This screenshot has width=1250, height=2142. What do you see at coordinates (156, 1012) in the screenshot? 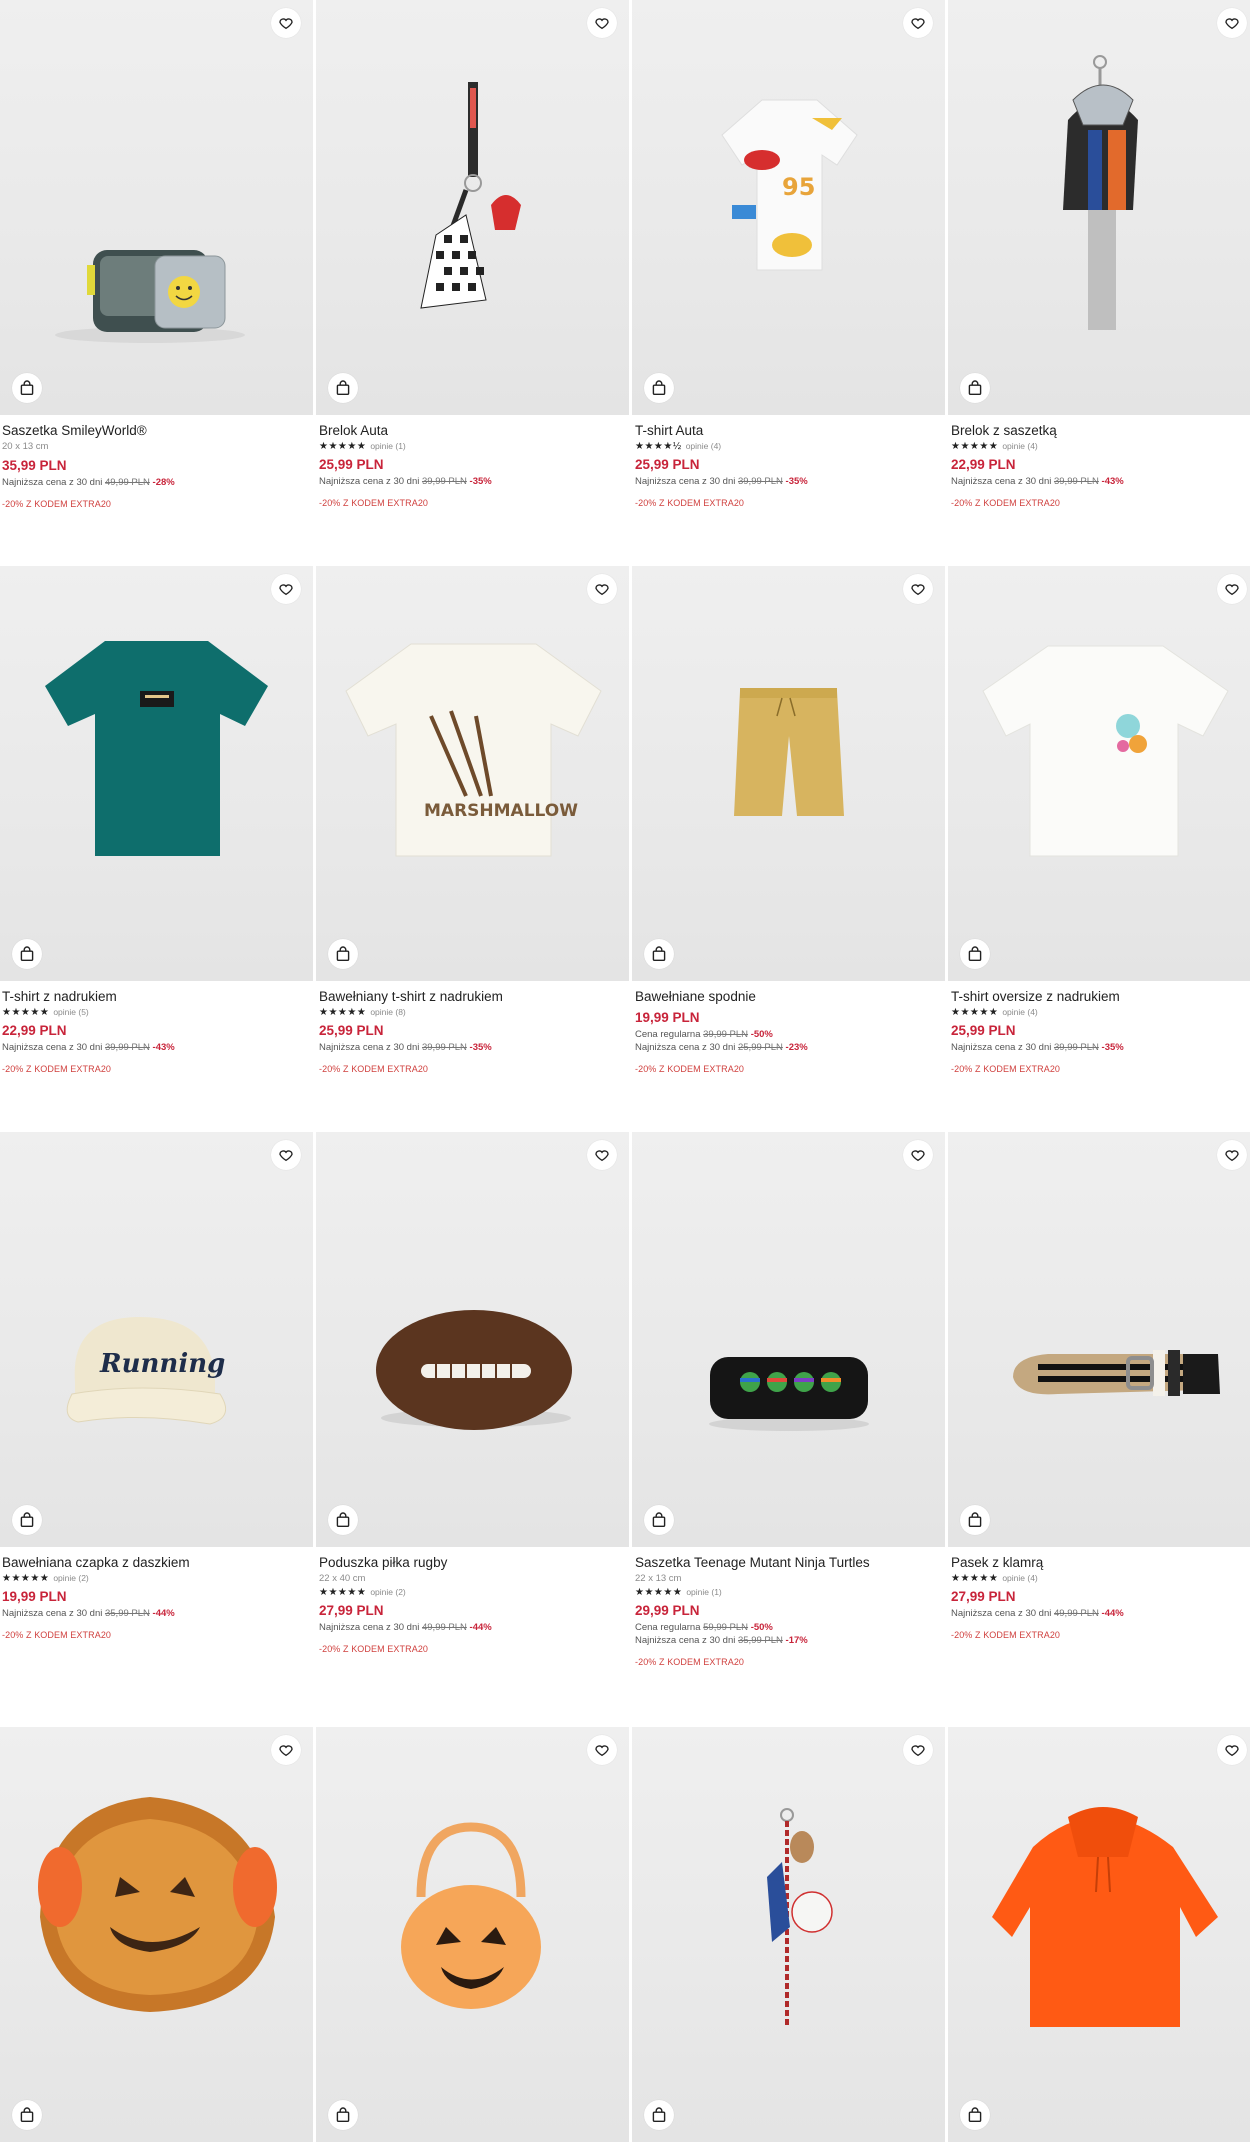
I see `product-rating: ★★★★★ opinie (5)` at bounding box center [156, 1012].